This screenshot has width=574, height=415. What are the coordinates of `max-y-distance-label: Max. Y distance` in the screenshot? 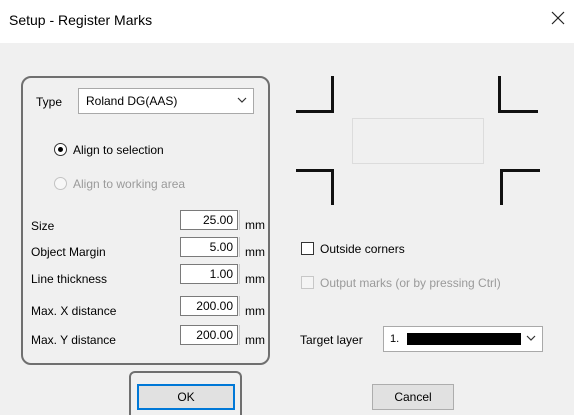 It's located at (73, 340).